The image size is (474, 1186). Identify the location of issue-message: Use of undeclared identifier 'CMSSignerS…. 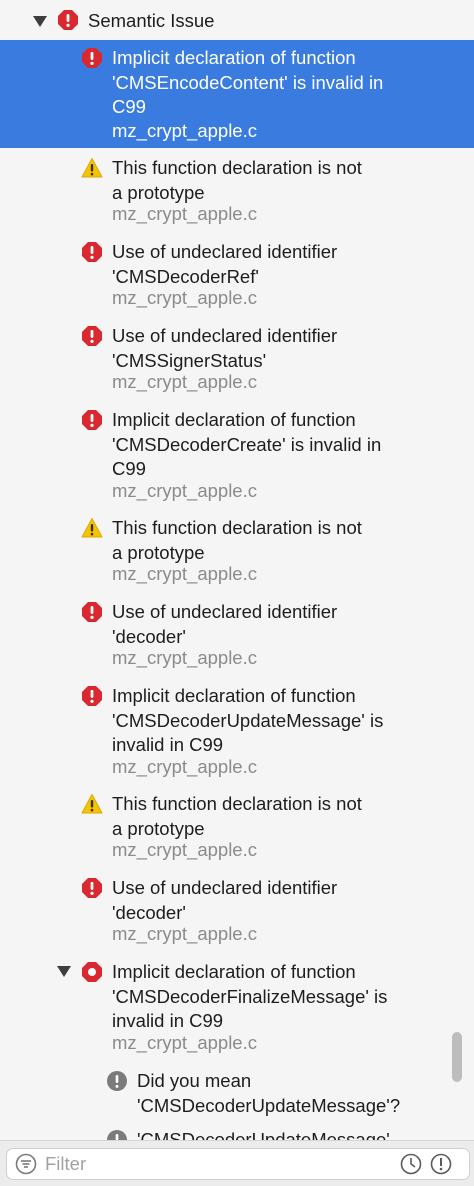
(225, 348).